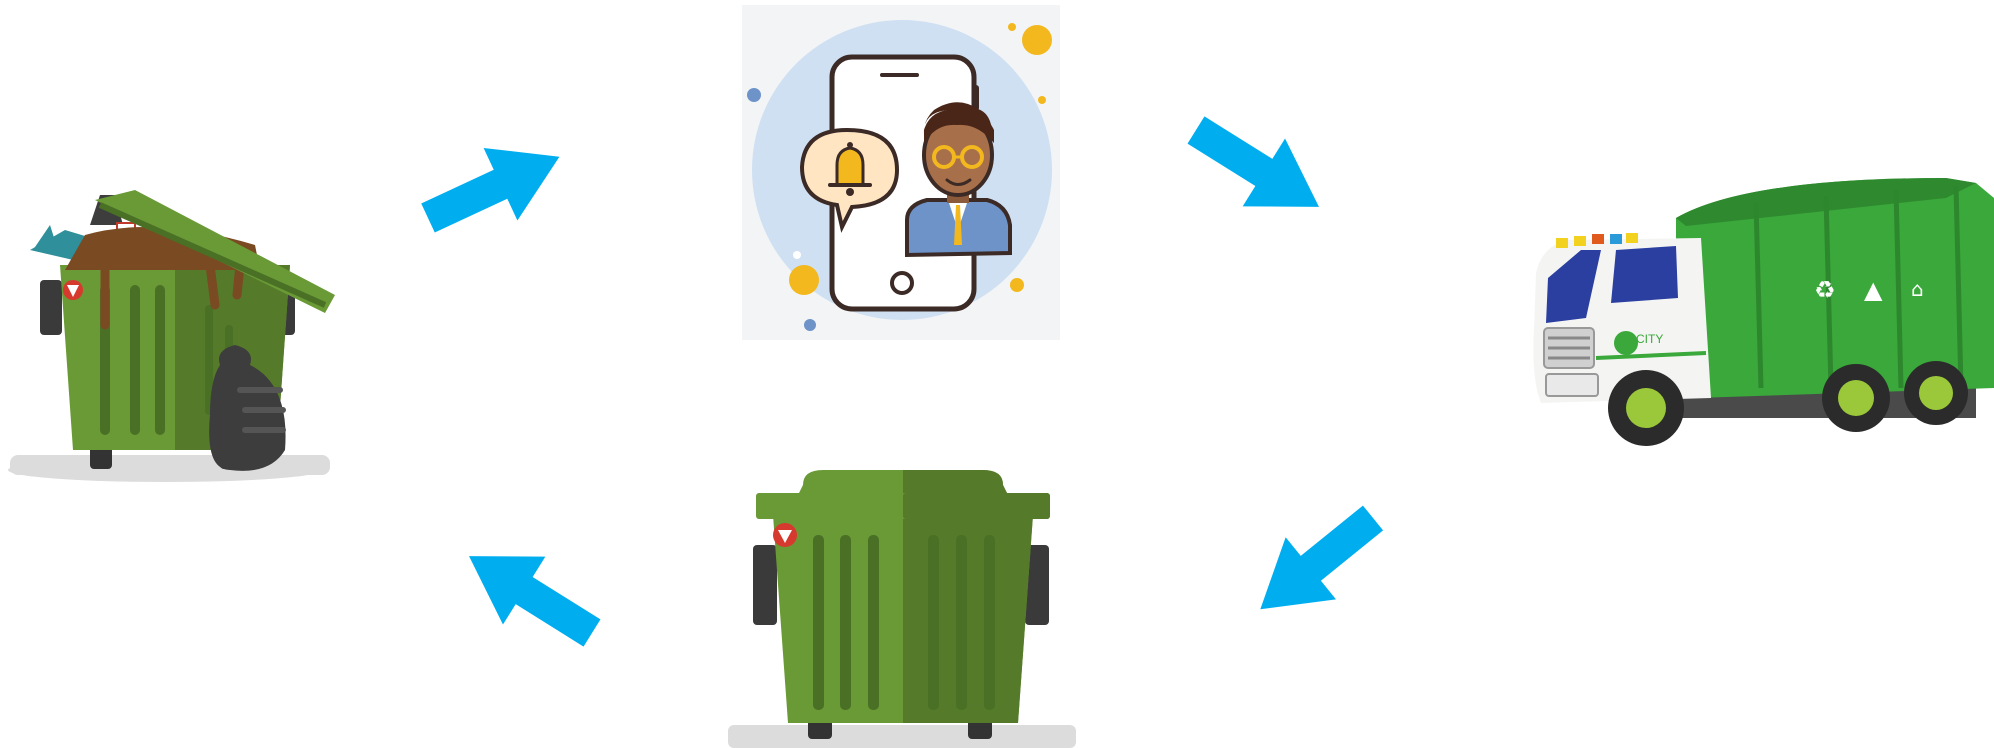 Image resolution: width=1994 pixels, height=748 pixels. I want to click on truck-city-label: CITY, so click(1649, 339).